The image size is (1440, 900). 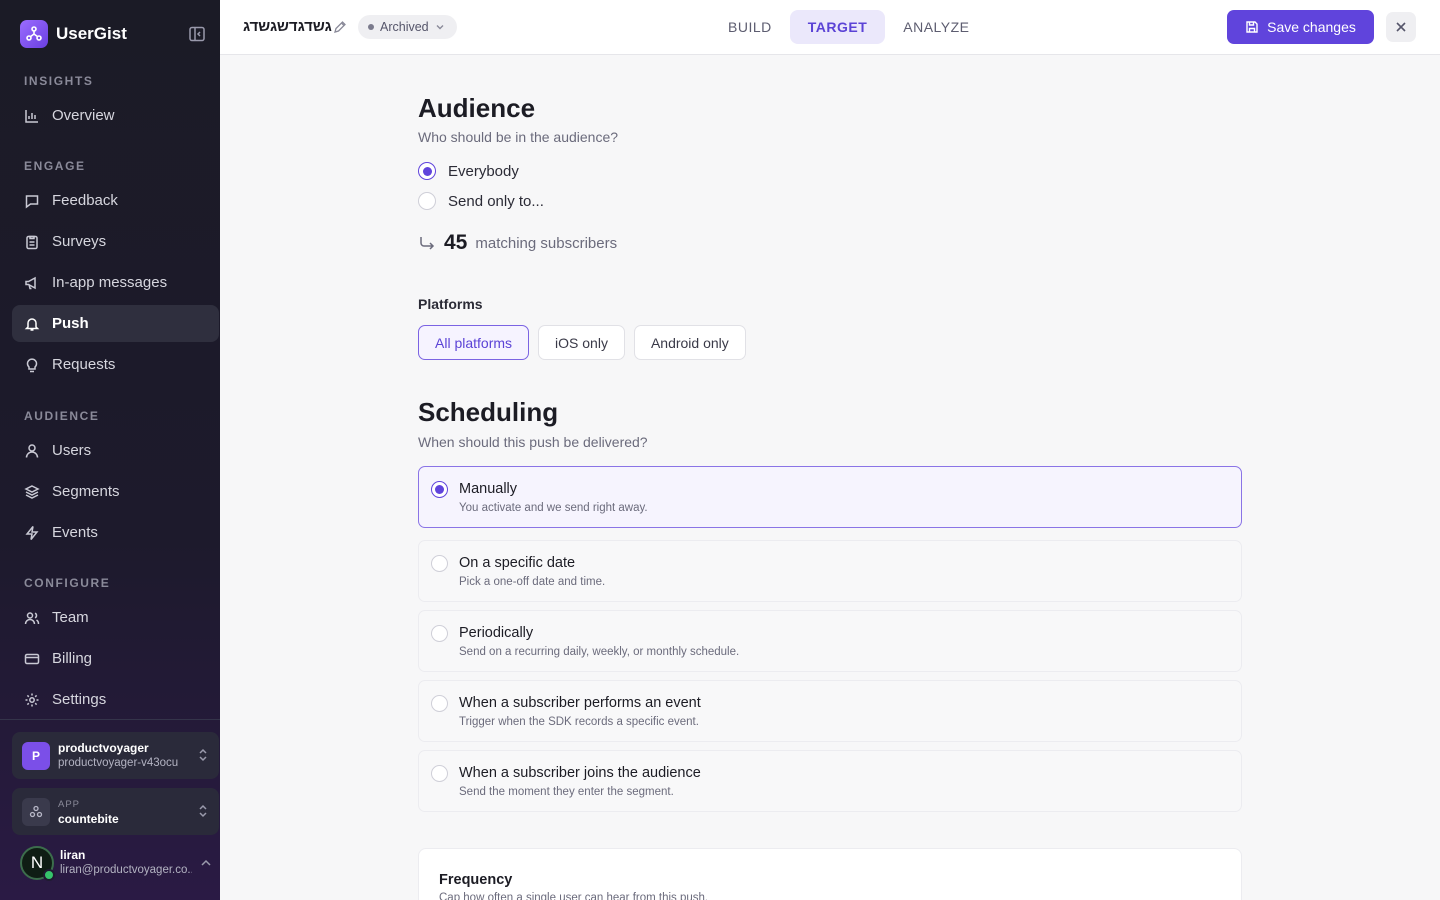 I want to click on matching-subscribers: 45 matching subscribers, so click(x=517, y=243).